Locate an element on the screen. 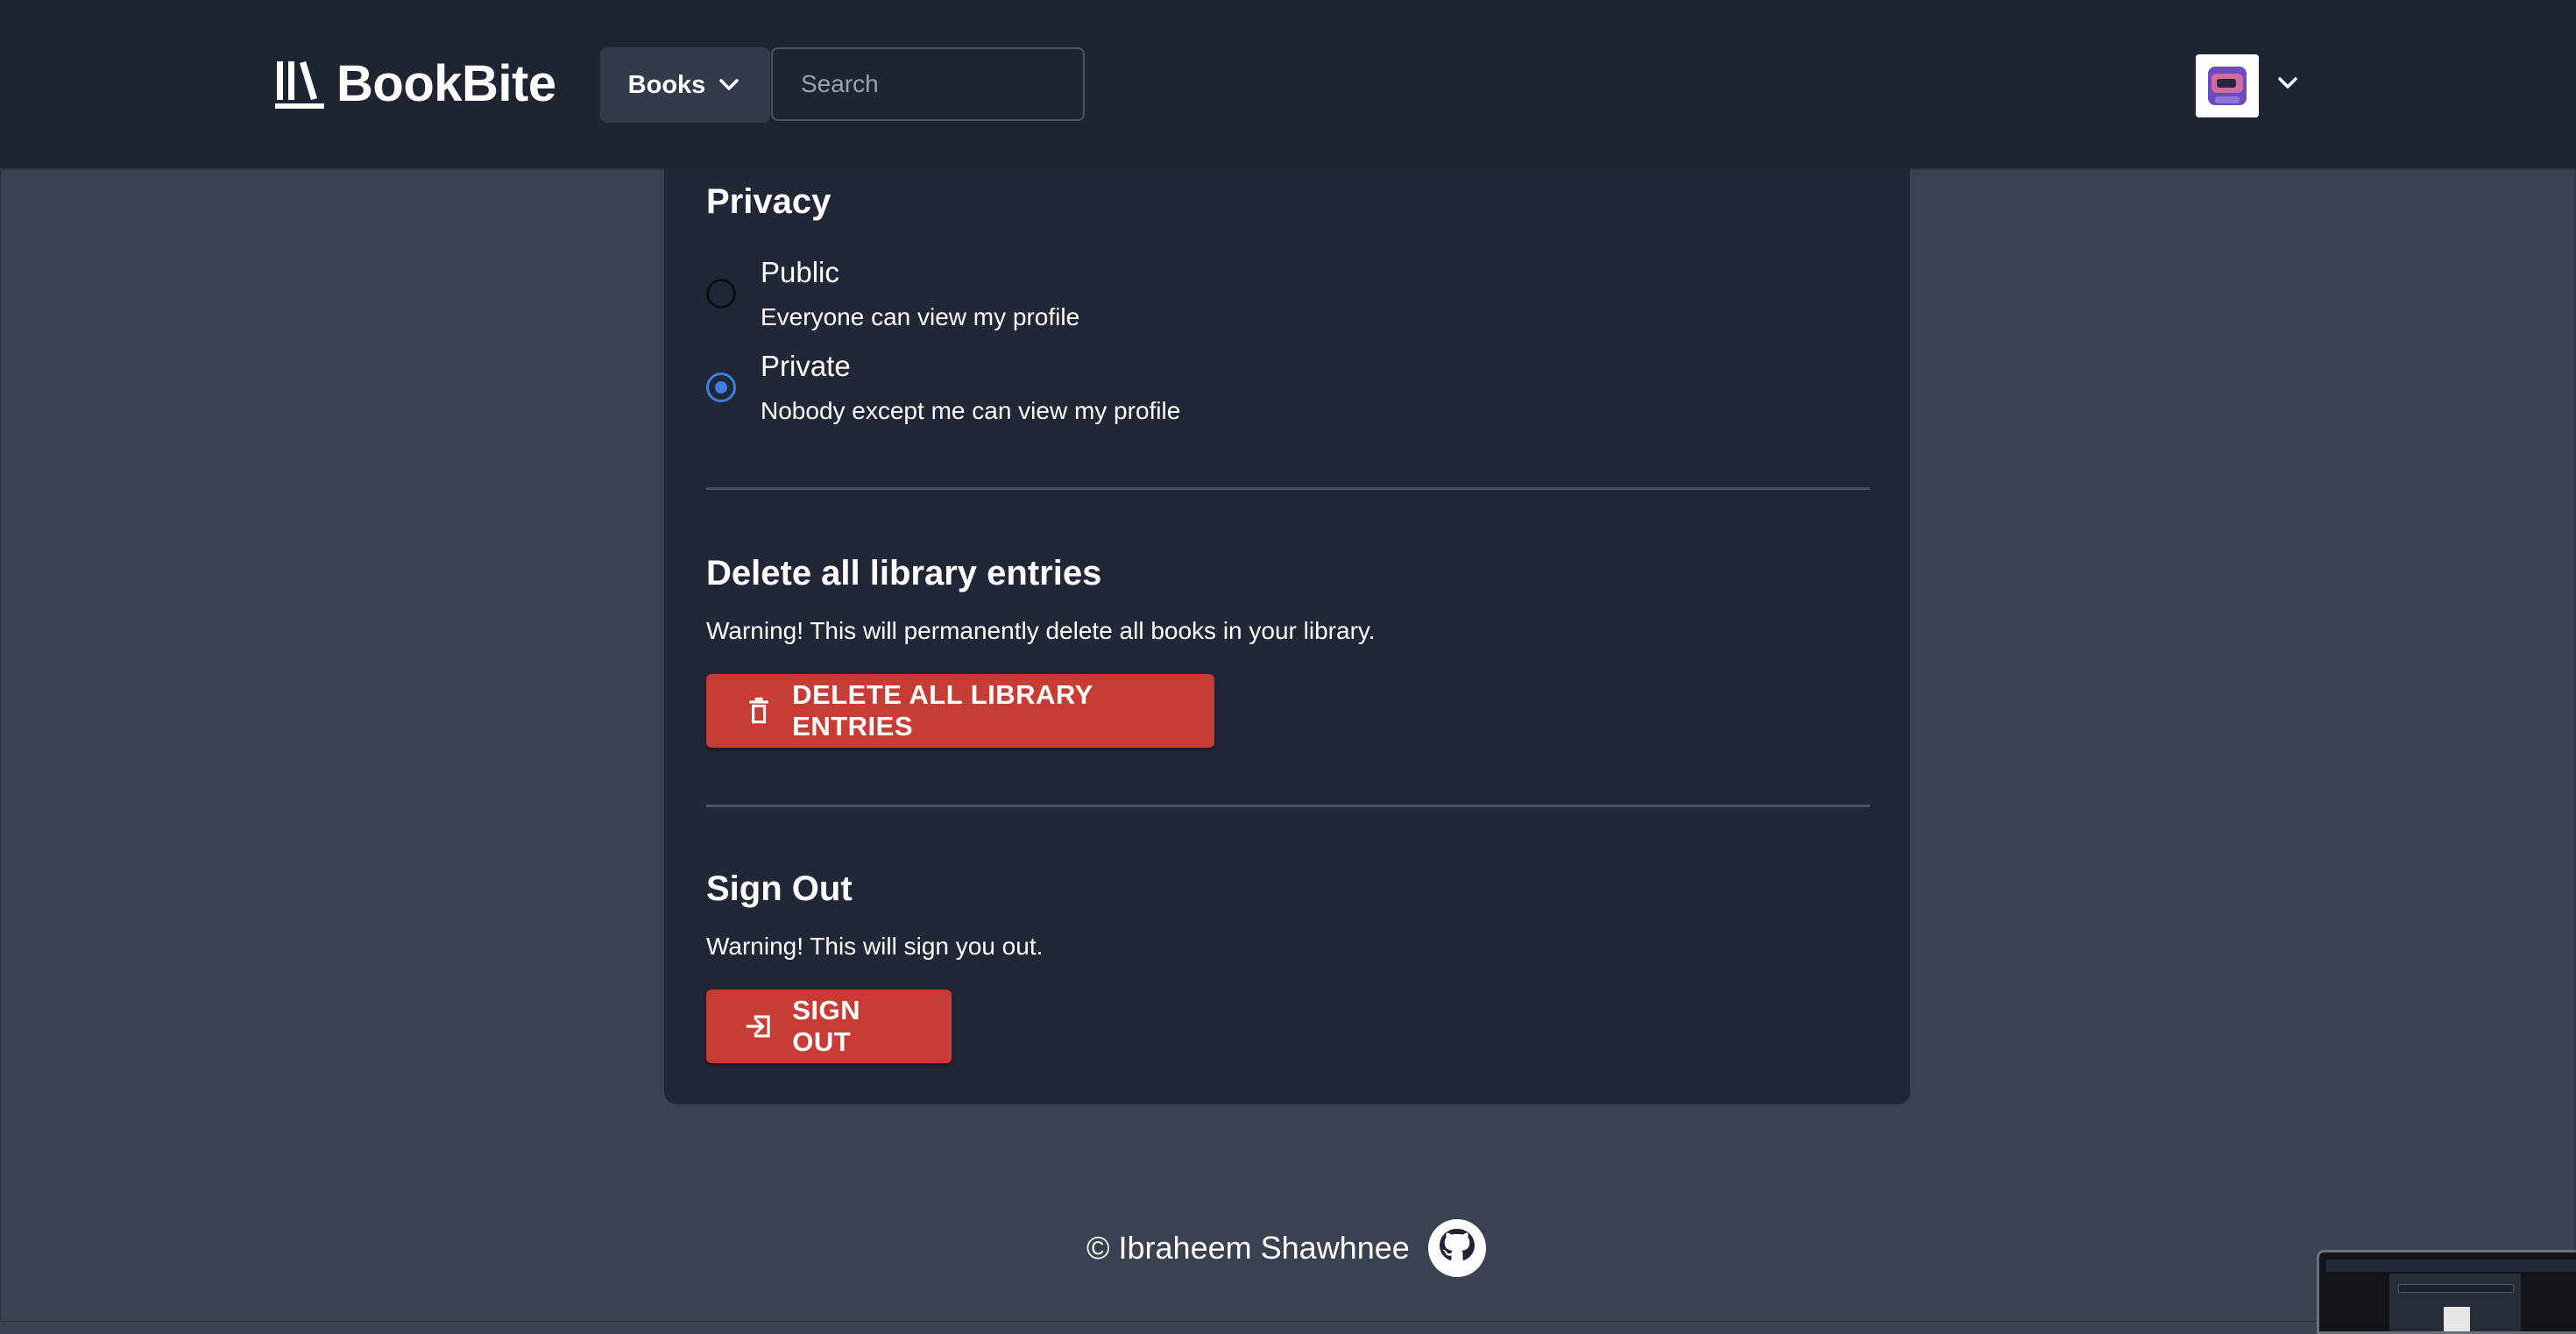  radio-description-public: Everyone can view my profile is located at coordinates (920, 316).